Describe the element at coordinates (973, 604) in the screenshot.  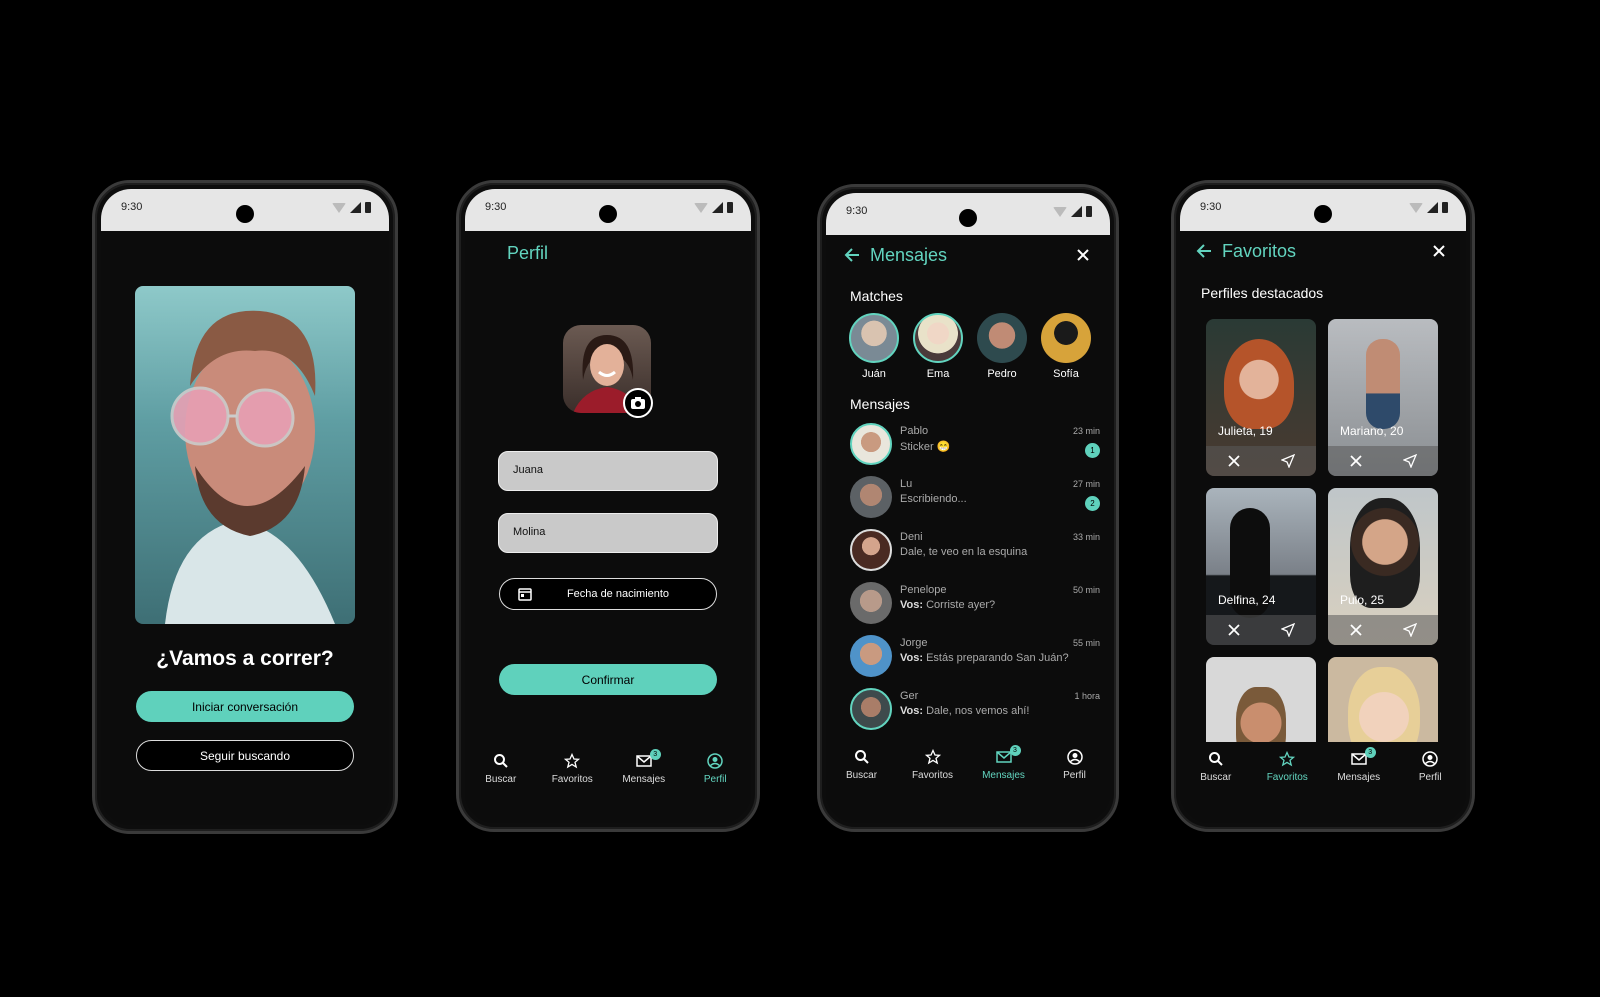
I see `list-item: Penelope Vos: Corriste ayer? 50 min` at that location.